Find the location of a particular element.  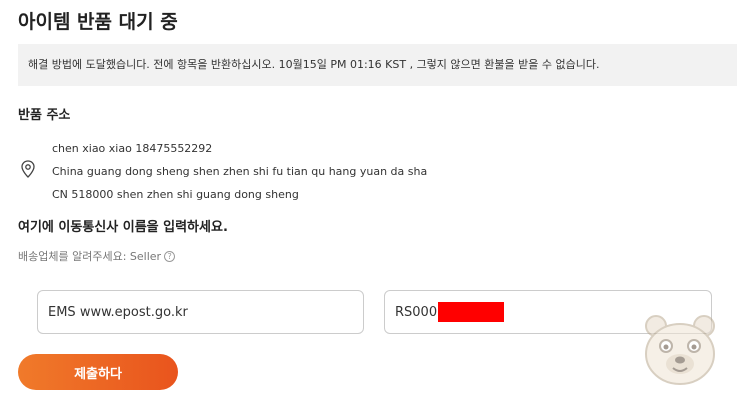

carrier-hint: 배송업체를 알려주세요: Seller ? is located at coordinates (97, 256).